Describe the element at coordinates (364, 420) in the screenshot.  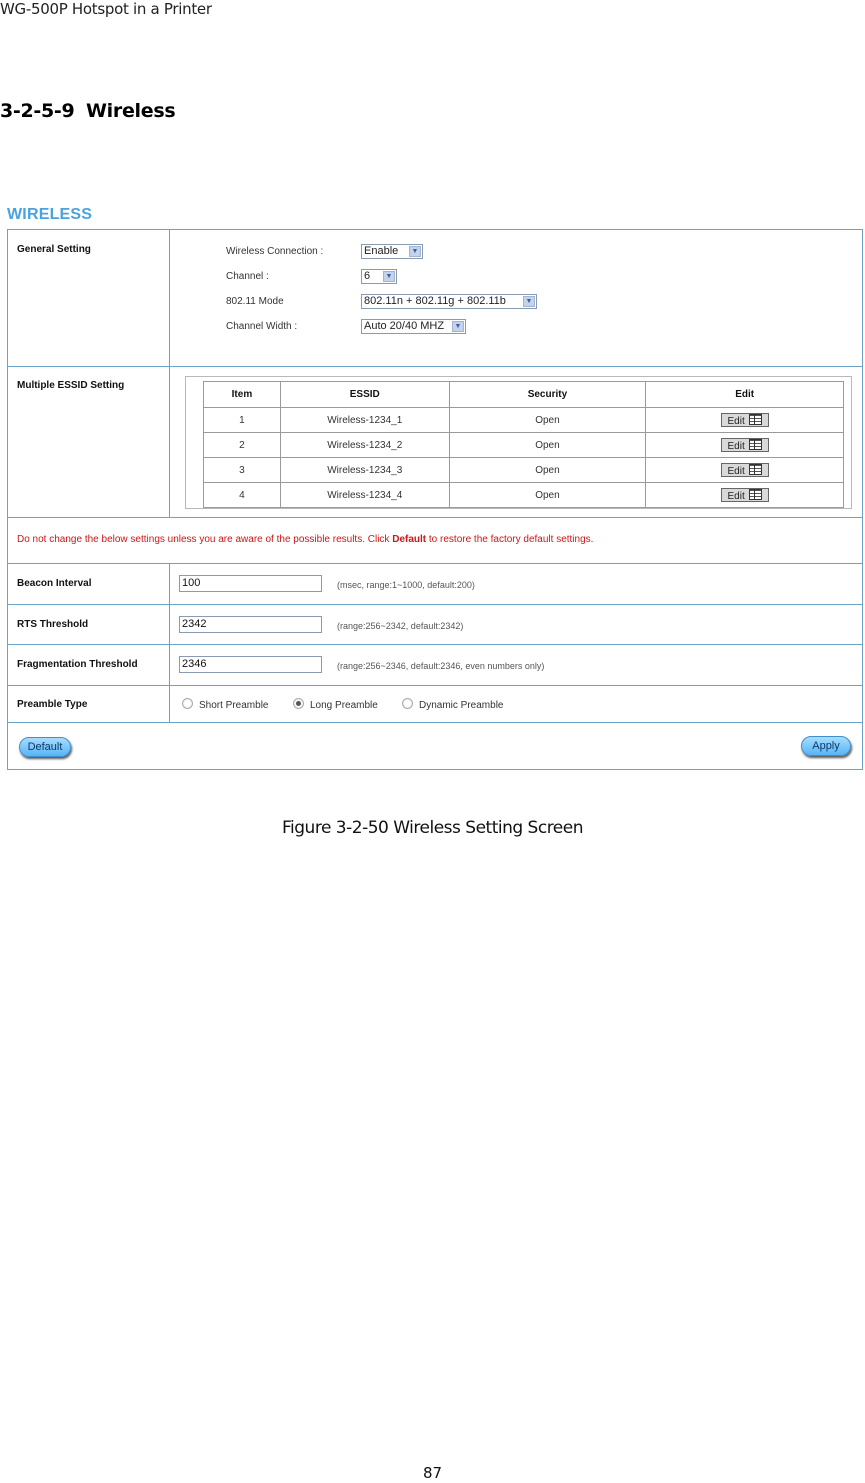
I see `essid-cell: Wireless-1234_1` at that location.